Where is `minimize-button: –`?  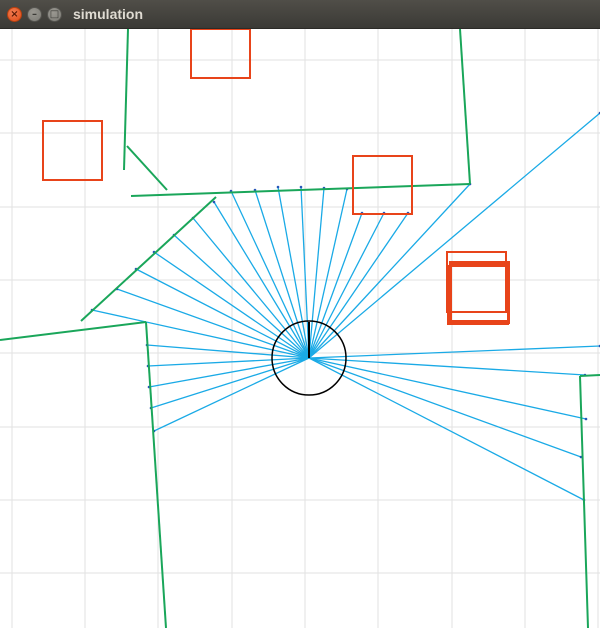 minimize-button: – is located at coordinates (34, 14).